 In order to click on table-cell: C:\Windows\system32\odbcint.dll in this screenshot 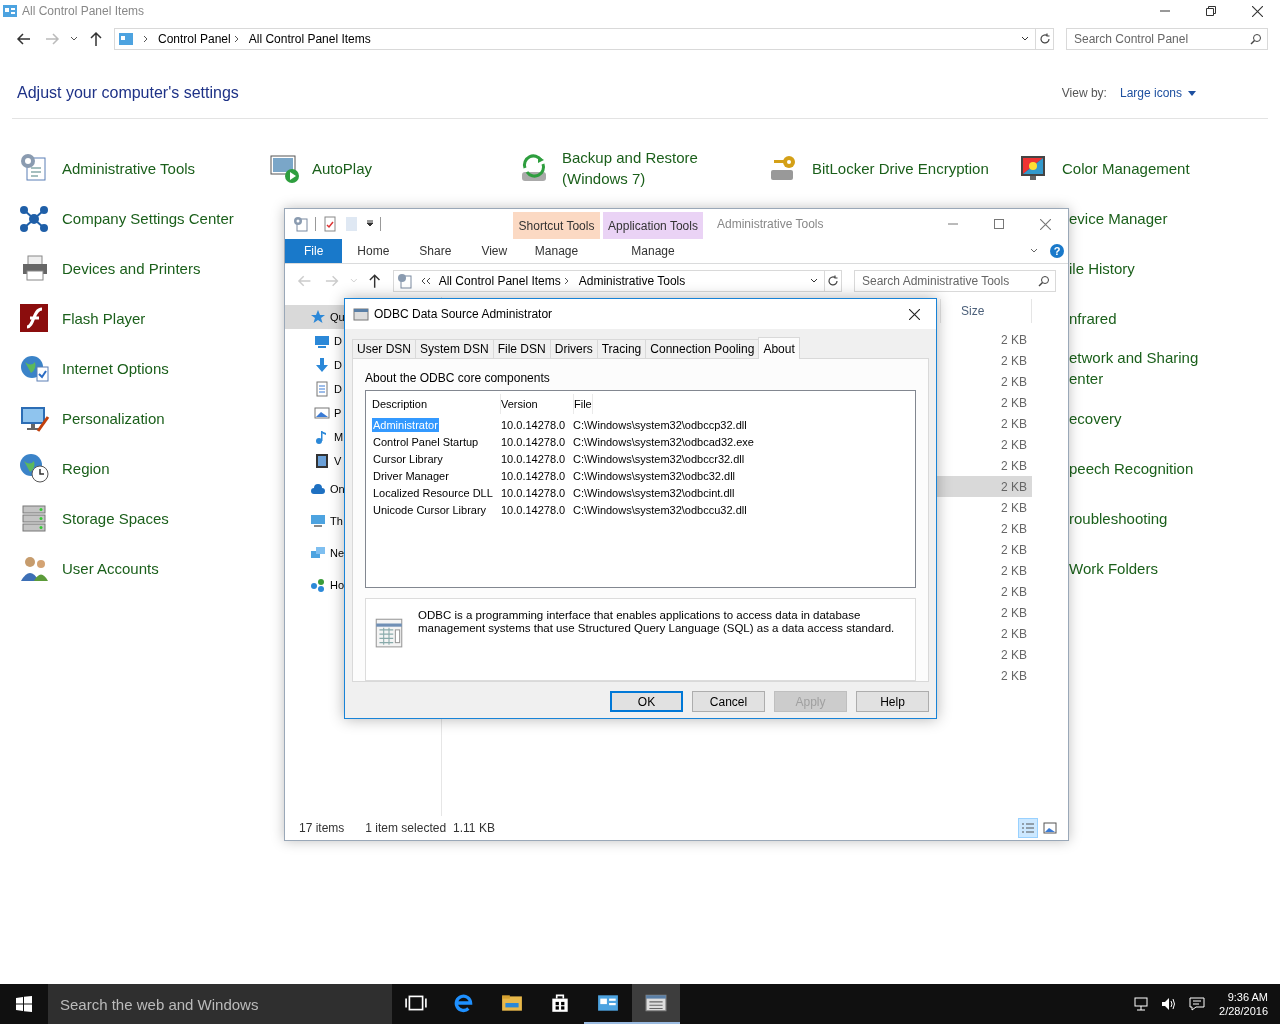, I will do `click(654, 493)`.